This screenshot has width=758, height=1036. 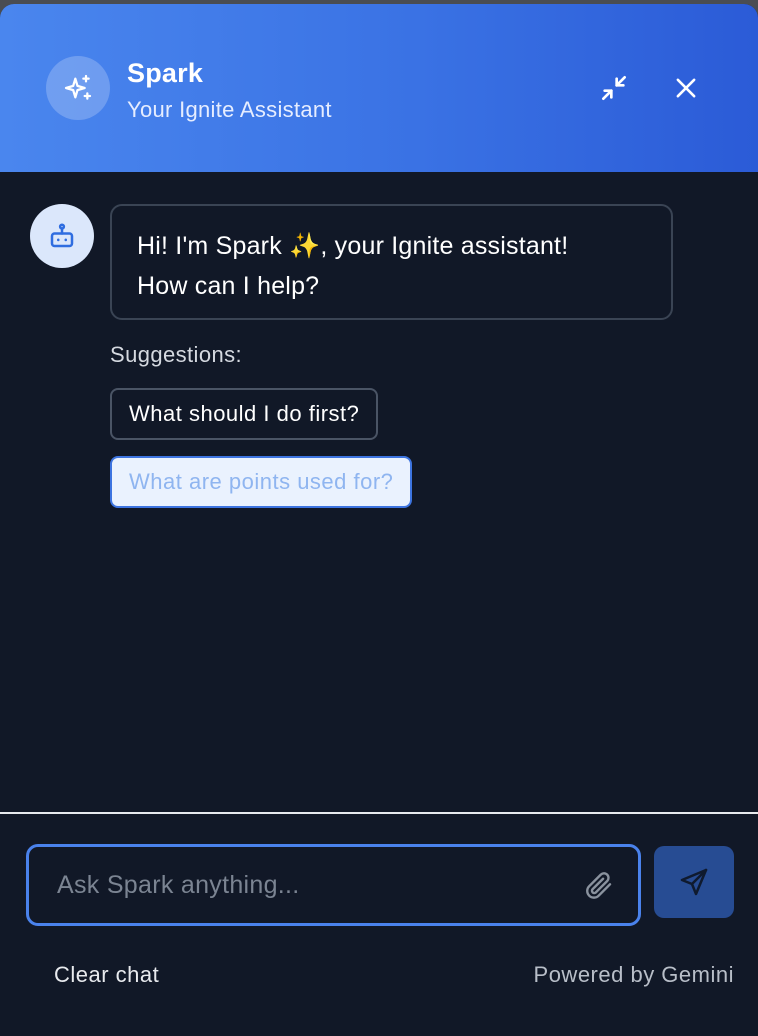 I want to click on bot-message-line: How can I help?, so click(x=228, y=286).